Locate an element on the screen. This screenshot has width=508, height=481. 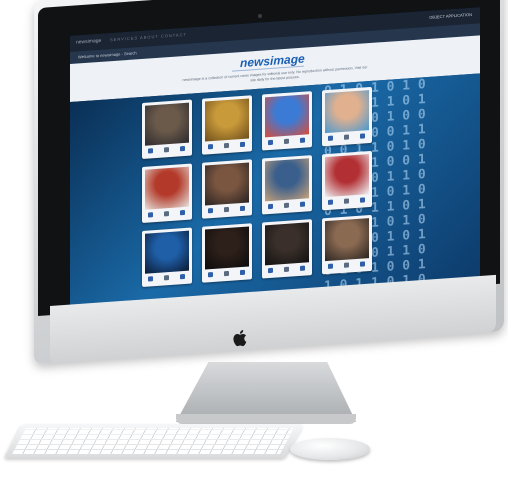
image-card-game-character is located at coordinates (167, 193).